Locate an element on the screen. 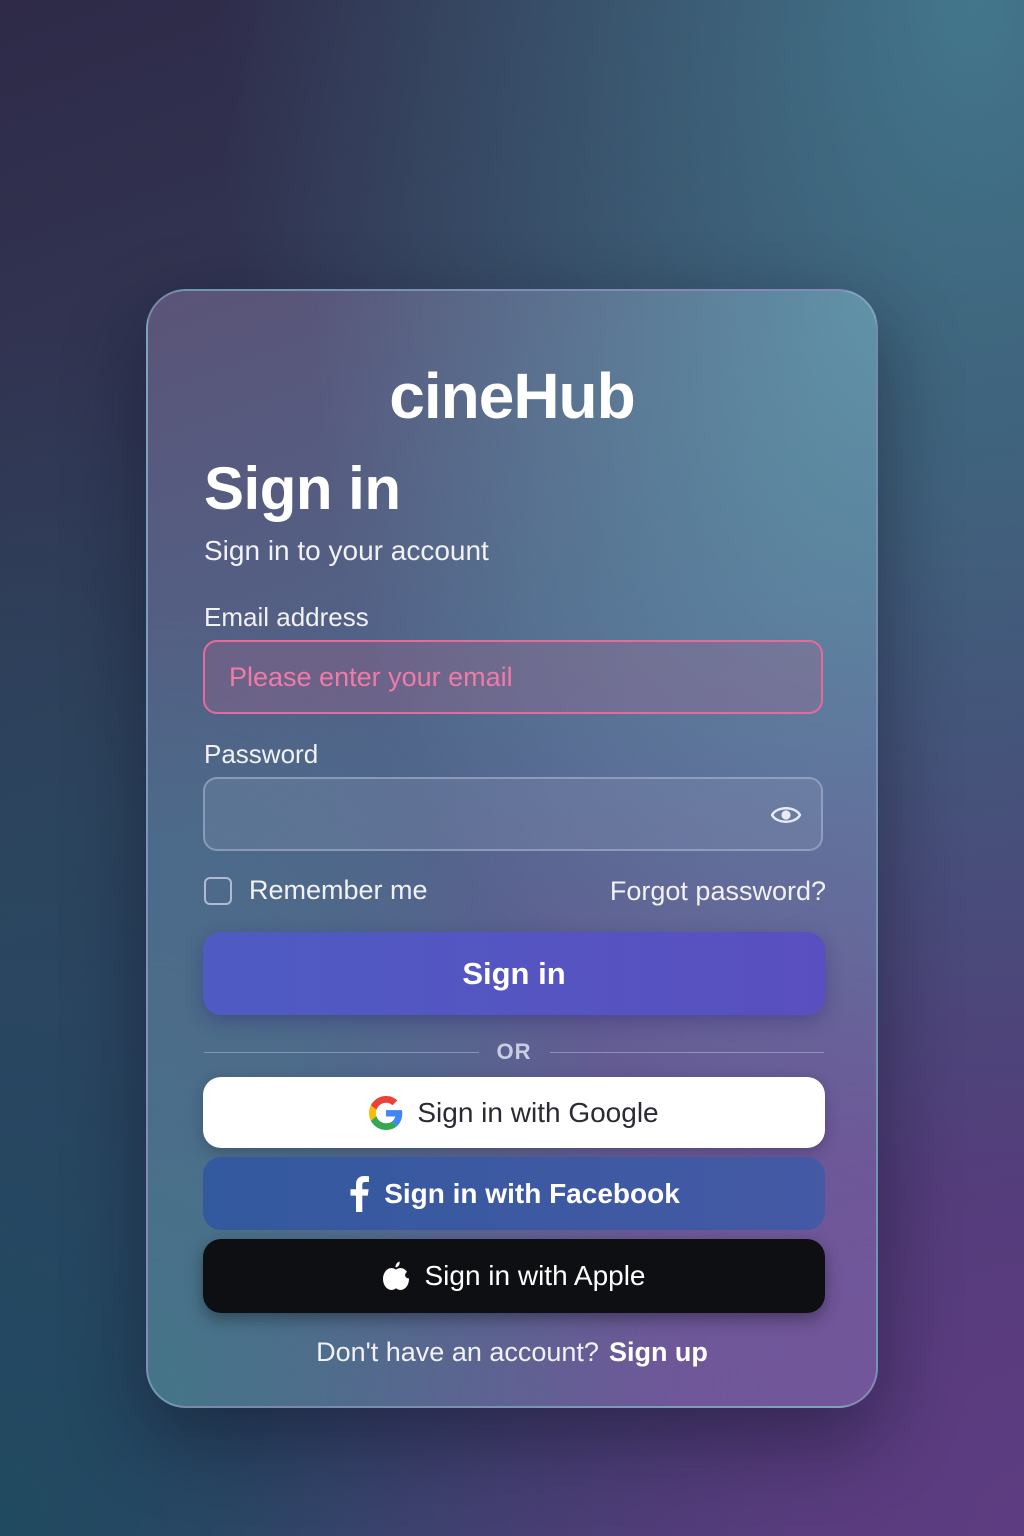  or-divider: OR is located at coordinates (514, 1052).